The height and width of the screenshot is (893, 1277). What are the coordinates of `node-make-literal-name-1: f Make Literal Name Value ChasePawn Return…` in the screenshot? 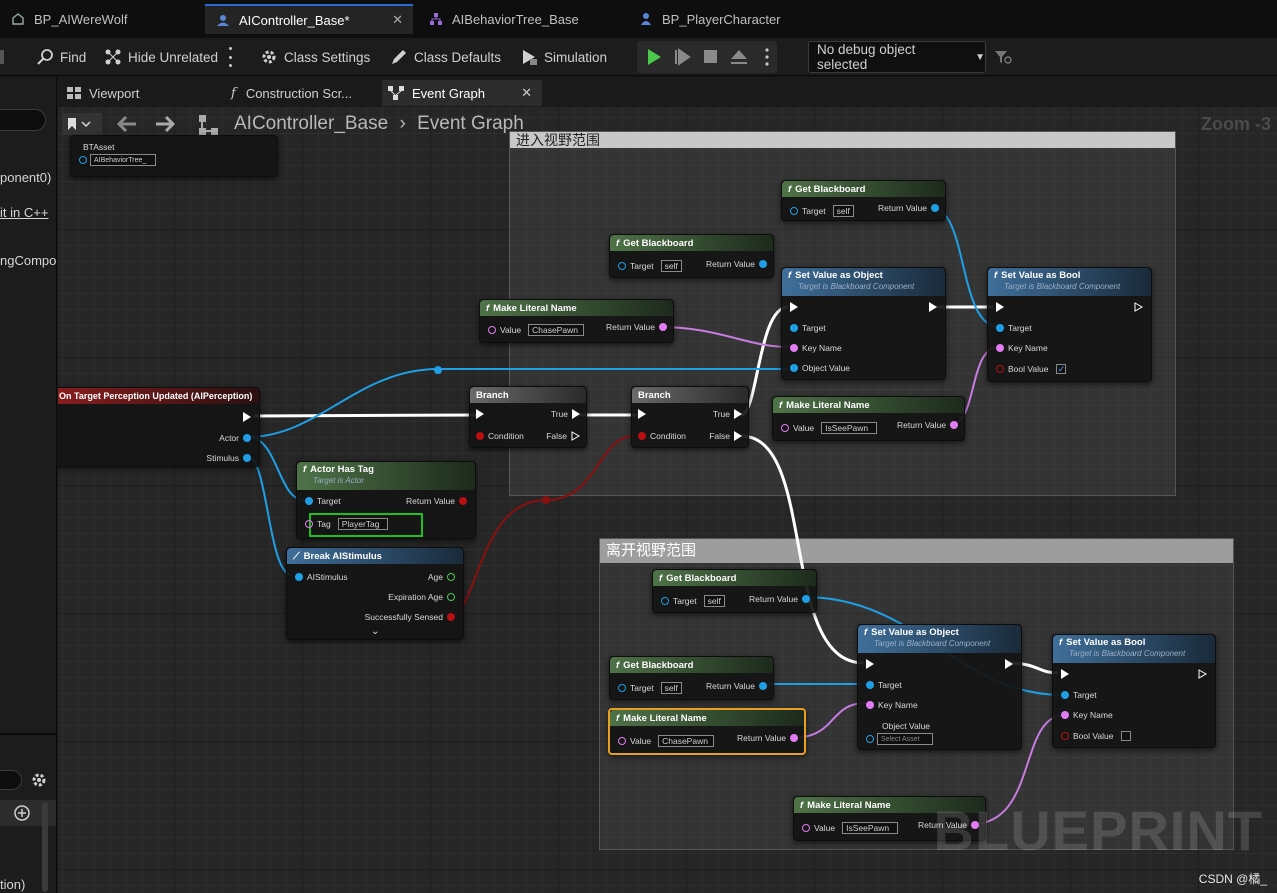 It's located at (576, 321).